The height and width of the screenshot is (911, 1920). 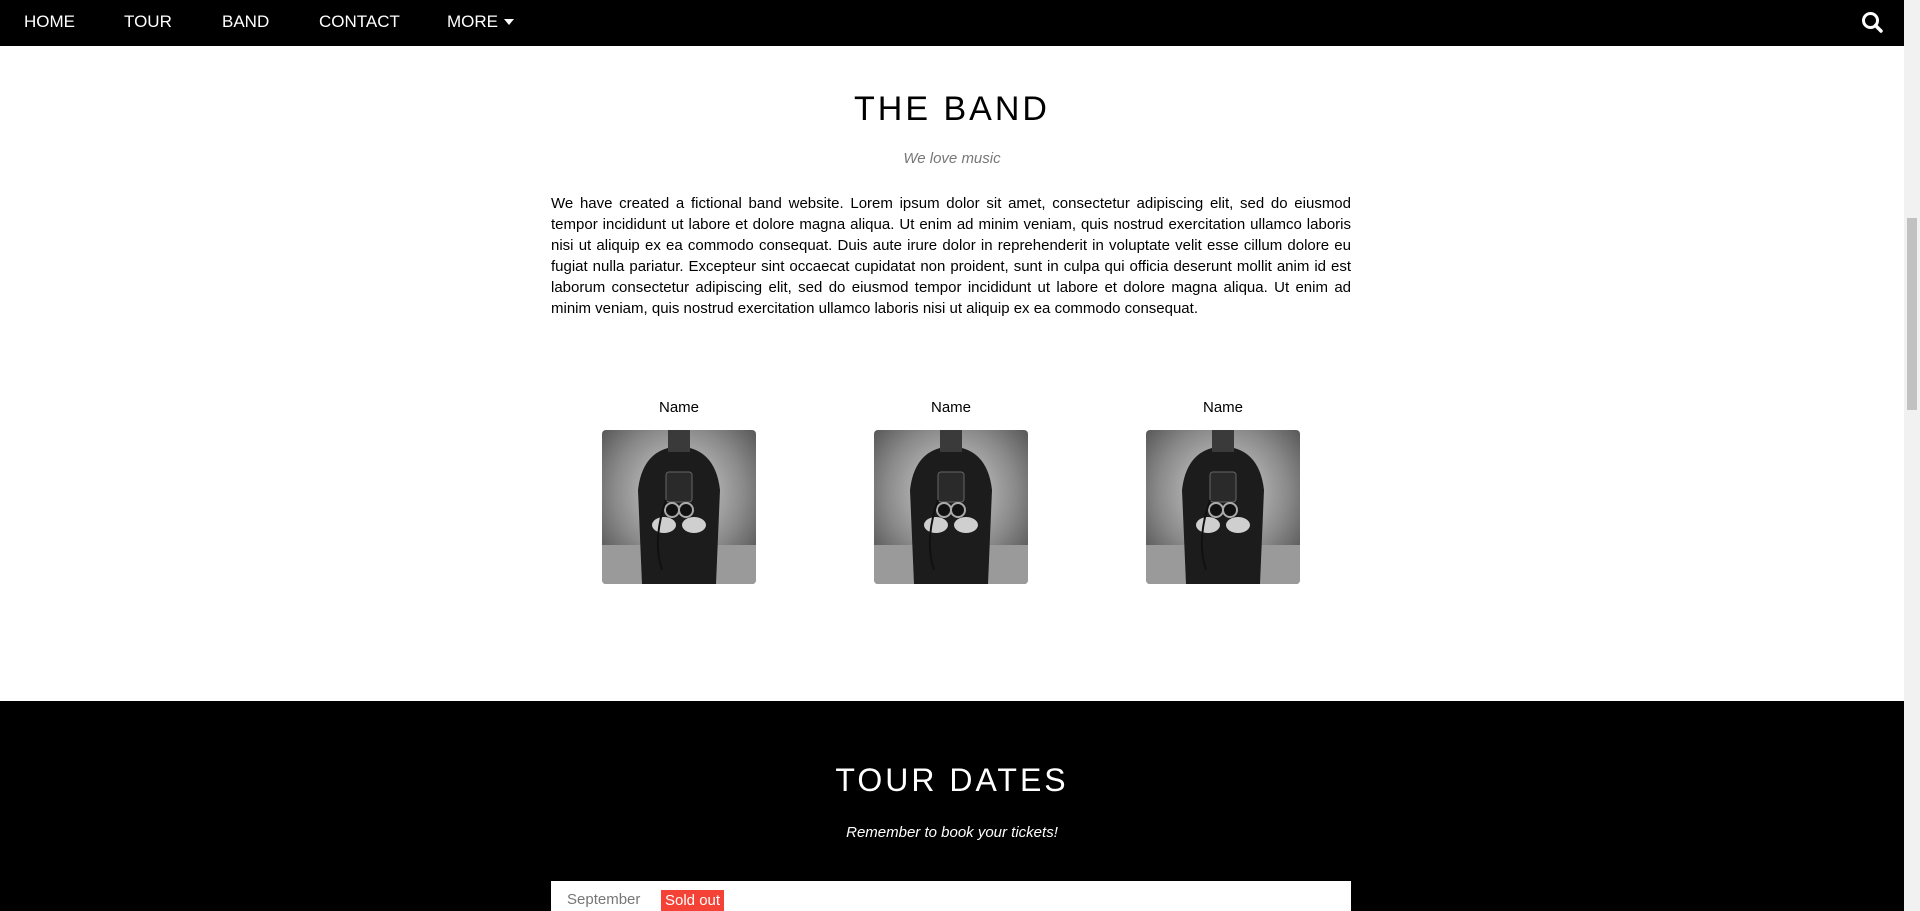 I want to click on sold-out-badge: Sold out, so click(x=693, y=900).